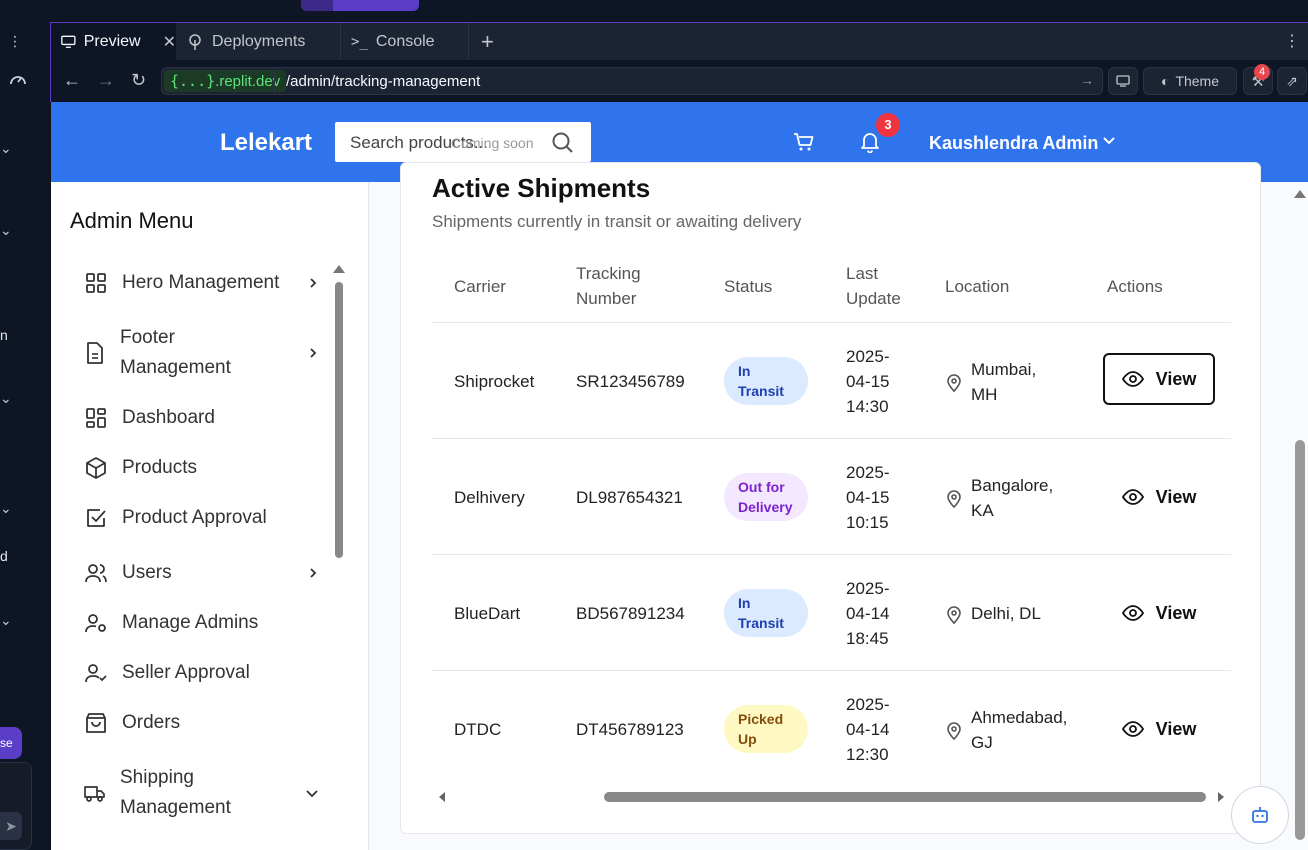  Describe the element at coordinates (1262, 72) in the screenshot. I see `devtools-badge: 4` at that location.